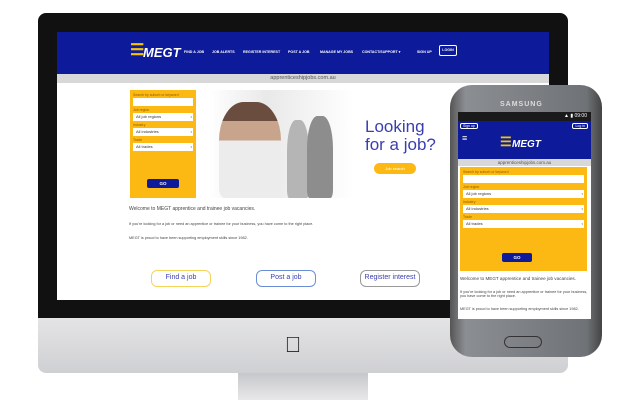 The image size is (634, 400). What do you see at coordinates (524, 162) in the screenshot?
I see `mobile-url-banner: apprenticeshipjobs.com.au` at bounding box center [524, 162].